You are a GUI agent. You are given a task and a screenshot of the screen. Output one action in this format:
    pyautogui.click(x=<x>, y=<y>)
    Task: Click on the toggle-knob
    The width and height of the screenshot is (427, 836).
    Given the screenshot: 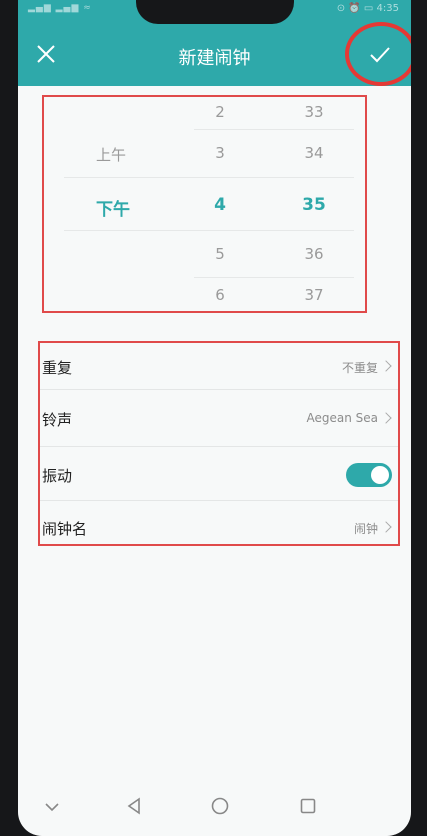 What is the action you would take?
    pyautogui.click(x=380, y=475)
    